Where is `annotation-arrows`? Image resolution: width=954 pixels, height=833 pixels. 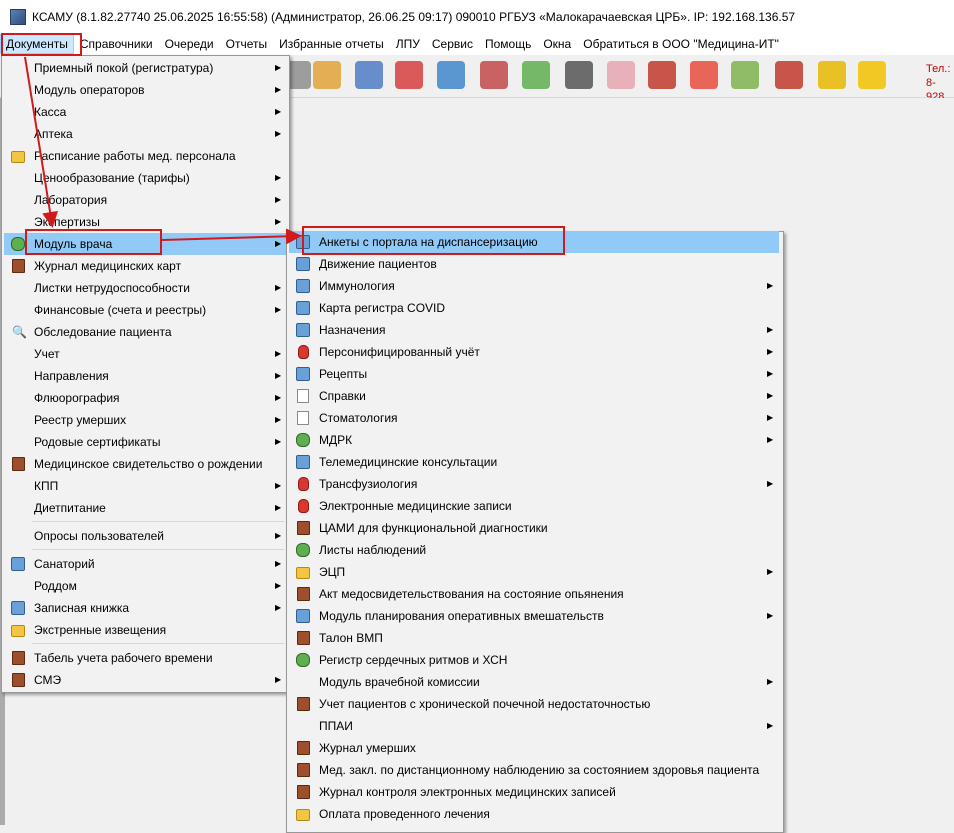 annotation-arrows is located at coordinates (163, 150).